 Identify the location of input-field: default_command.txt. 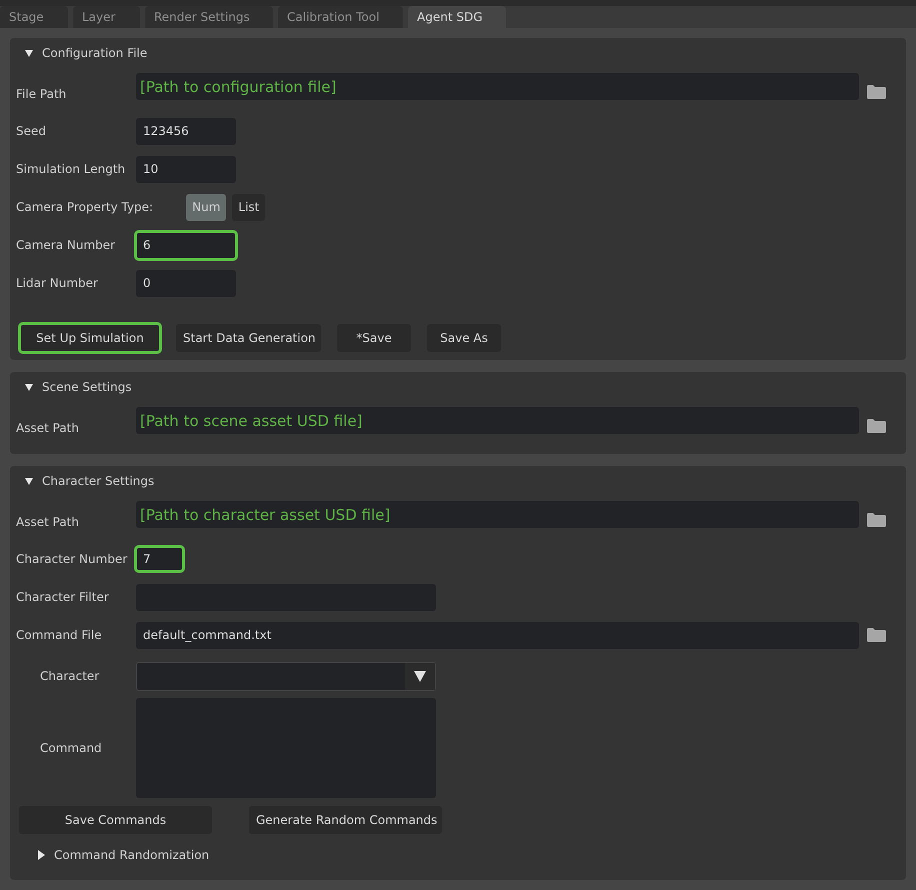
(497, 635).